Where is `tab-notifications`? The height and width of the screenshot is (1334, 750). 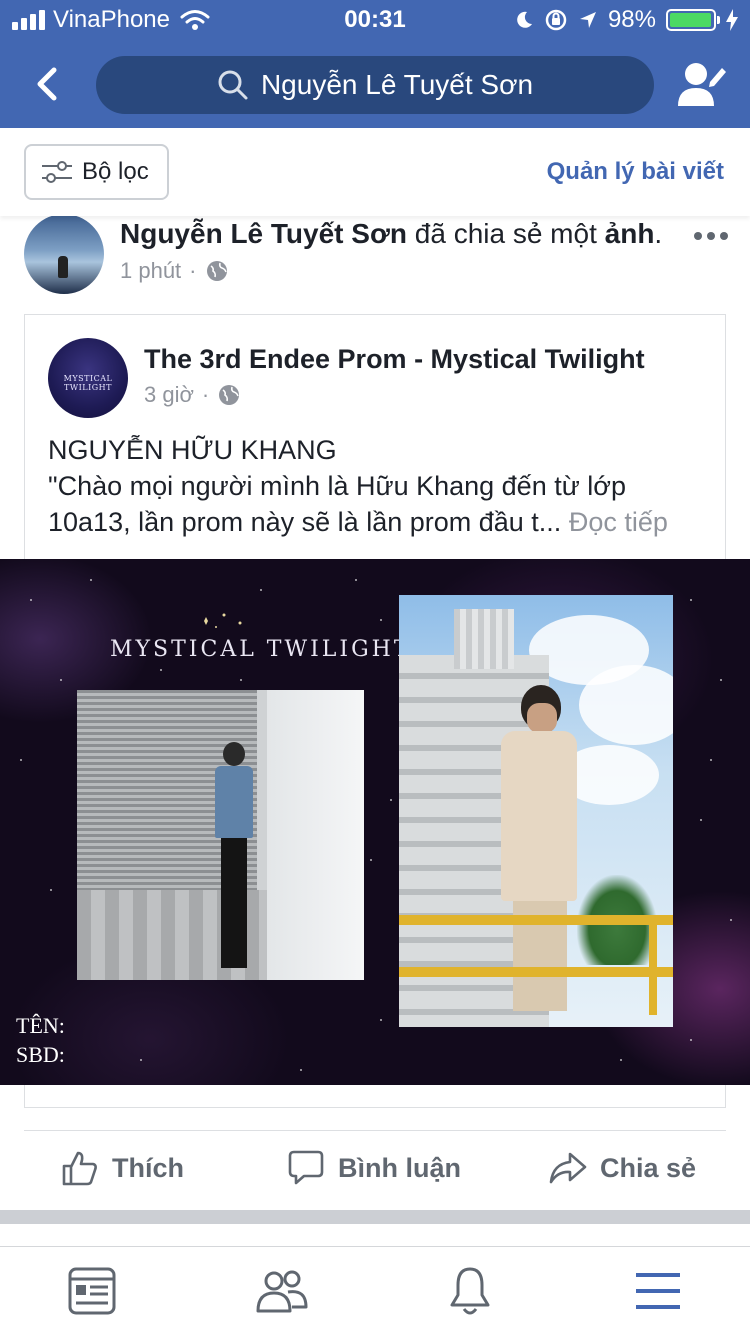 tab-notifications is located at coordinates (472, 1291).